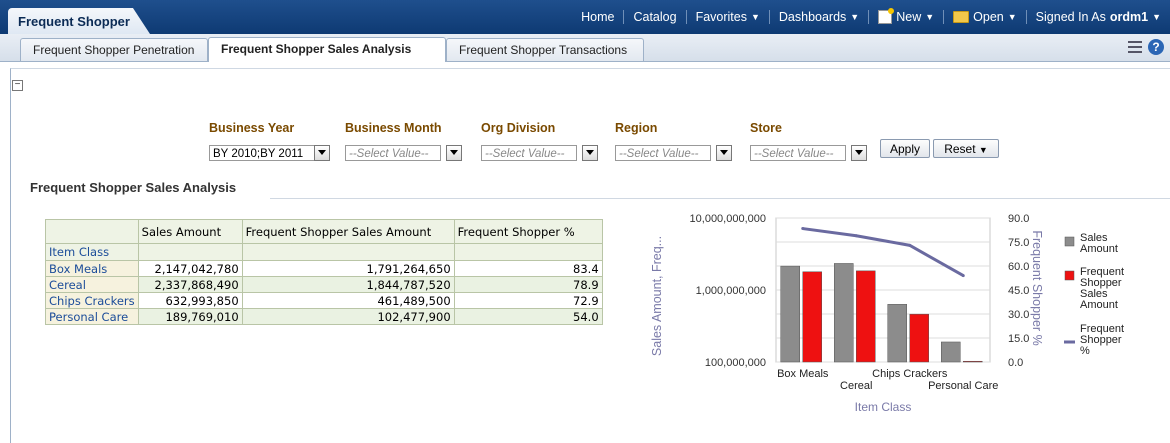 The image size is (1170, 443). Describe the element at coordinates (190, 284) in the screenshot. I see `sales-amount-cell: 2,337,868,490` at that location.